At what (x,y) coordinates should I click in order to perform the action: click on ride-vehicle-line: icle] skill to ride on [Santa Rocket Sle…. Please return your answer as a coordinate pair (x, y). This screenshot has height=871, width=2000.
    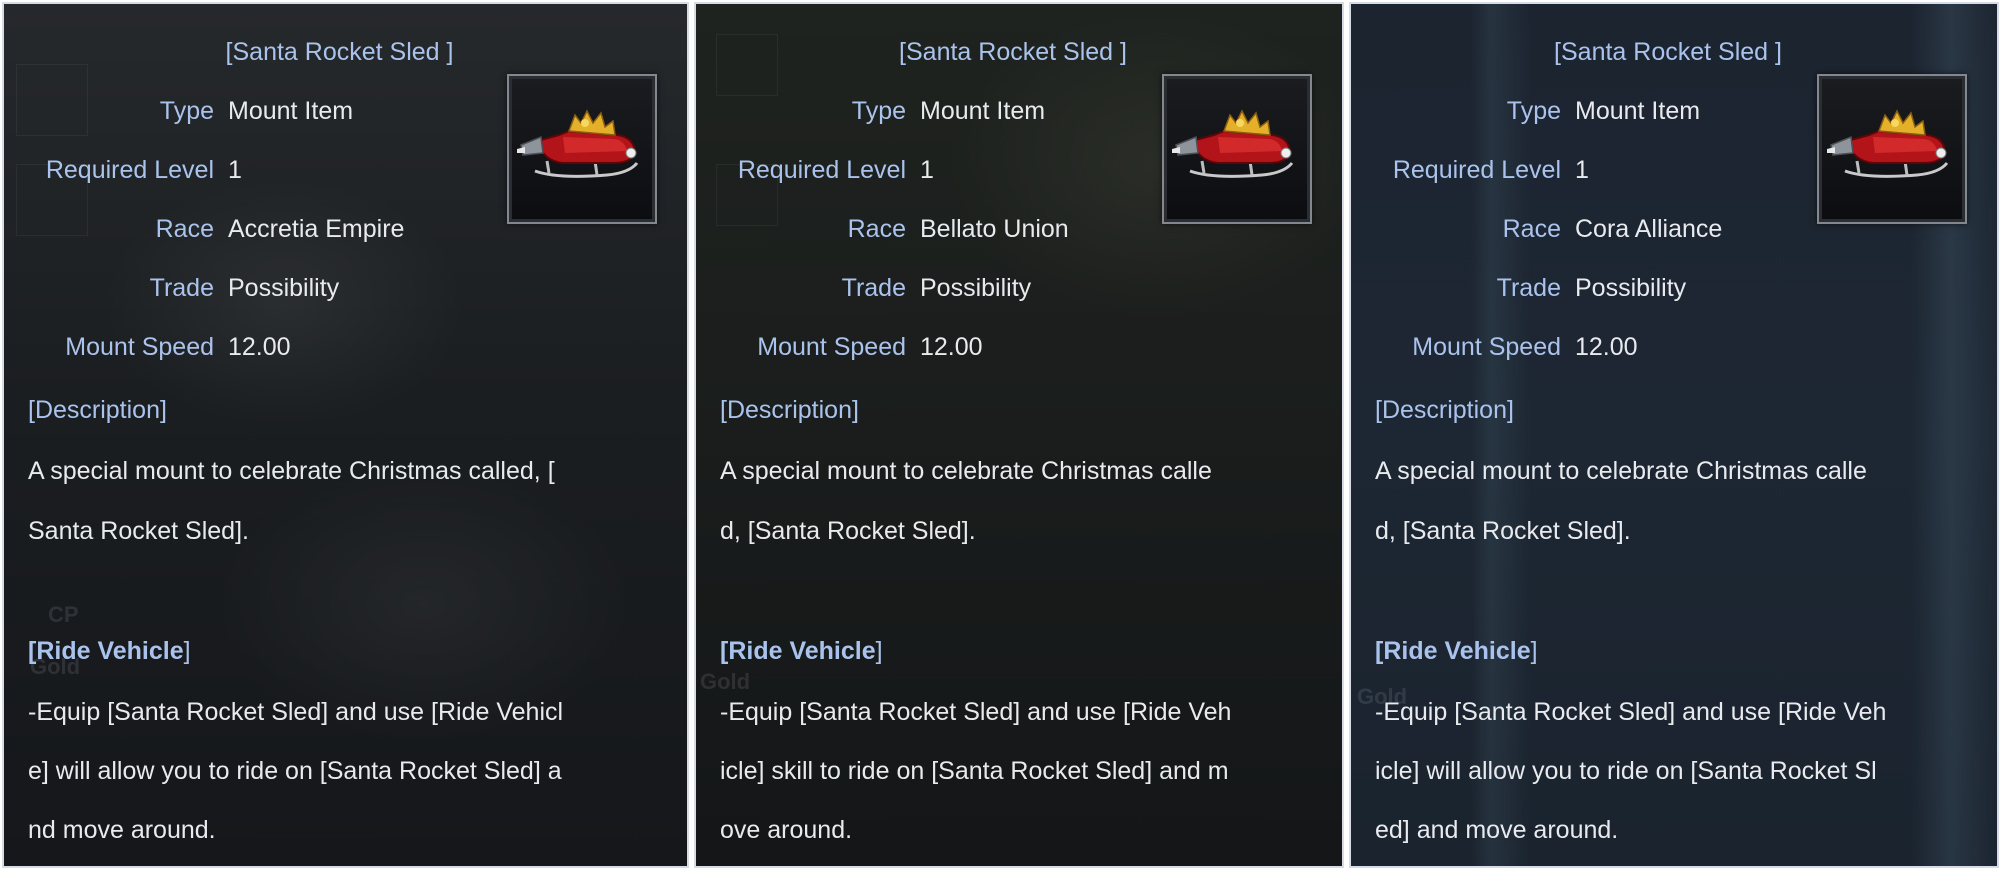
    Looking at the image, I should click on (974, 771).